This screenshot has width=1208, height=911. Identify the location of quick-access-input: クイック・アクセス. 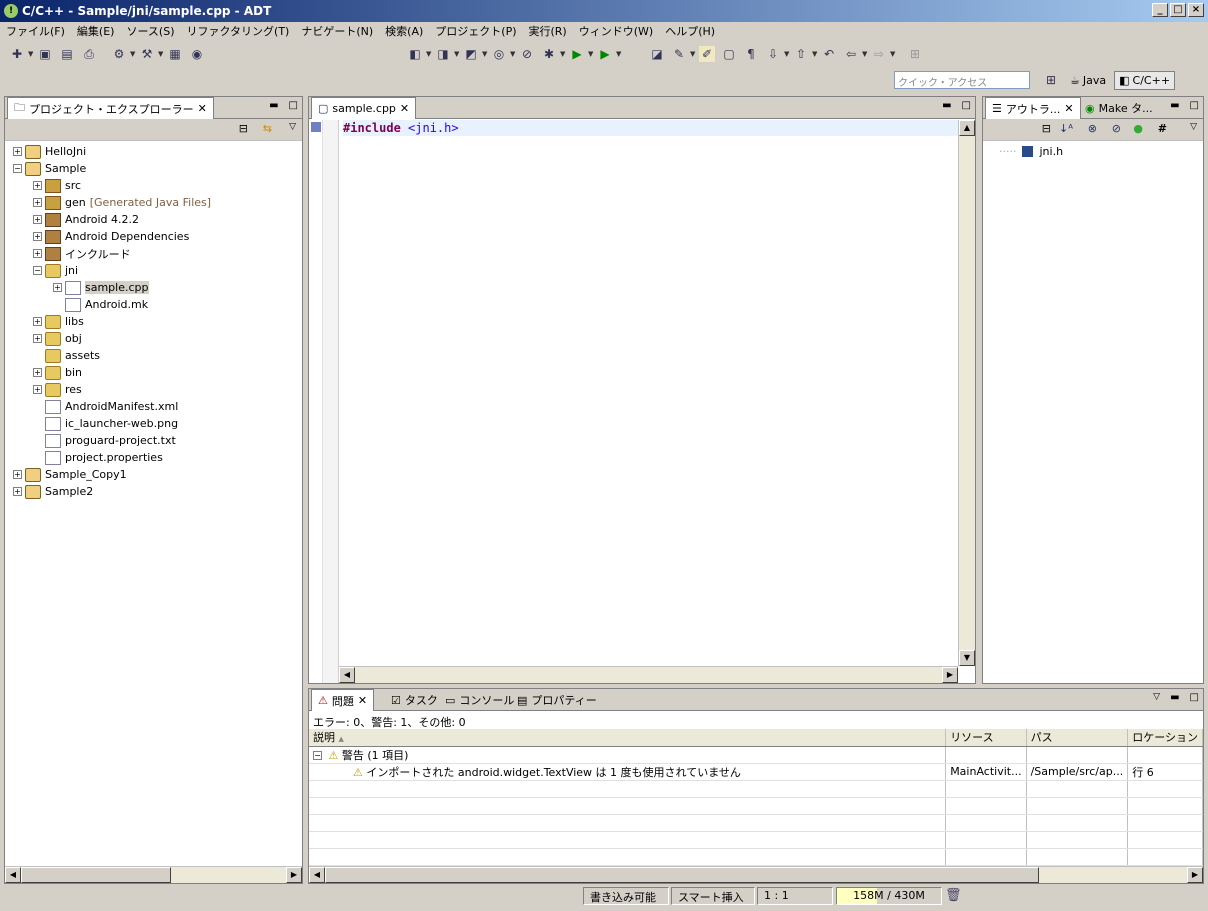
(962, 80).